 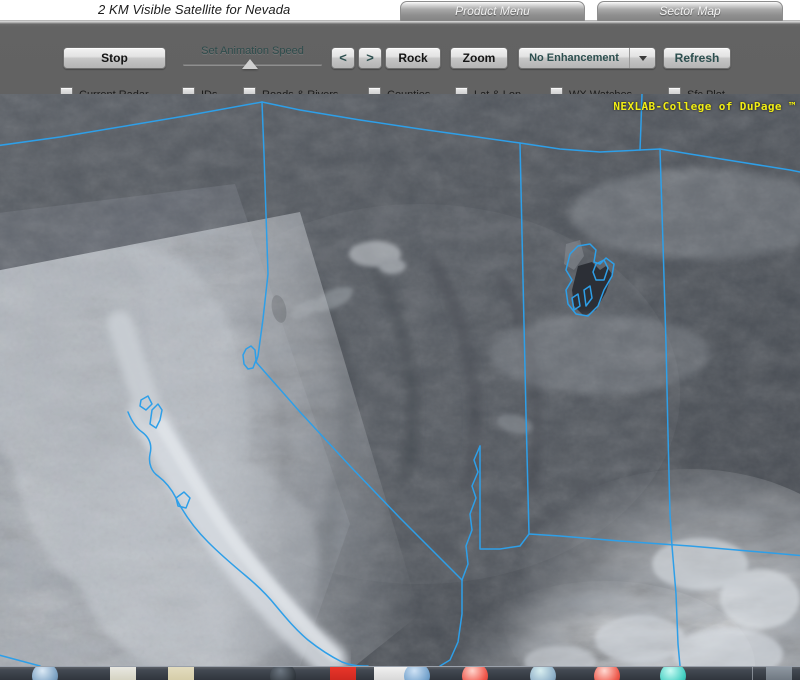 What do you see at coordinates (475, 673) in the screenshot?
I see `dock-icon-app-red` at bounding box center [475, 673].